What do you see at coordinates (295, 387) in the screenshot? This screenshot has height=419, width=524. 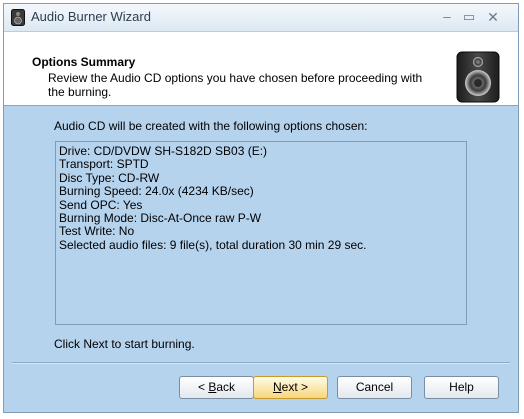 I see `next-label-rest: ext >` at bounding box center [295, 387].